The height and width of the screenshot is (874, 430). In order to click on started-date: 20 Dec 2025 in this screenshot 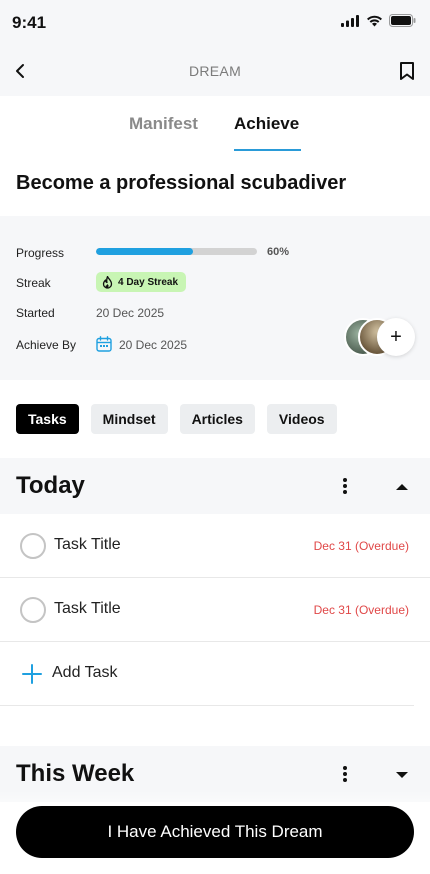, I will do `click(130, 313)`.